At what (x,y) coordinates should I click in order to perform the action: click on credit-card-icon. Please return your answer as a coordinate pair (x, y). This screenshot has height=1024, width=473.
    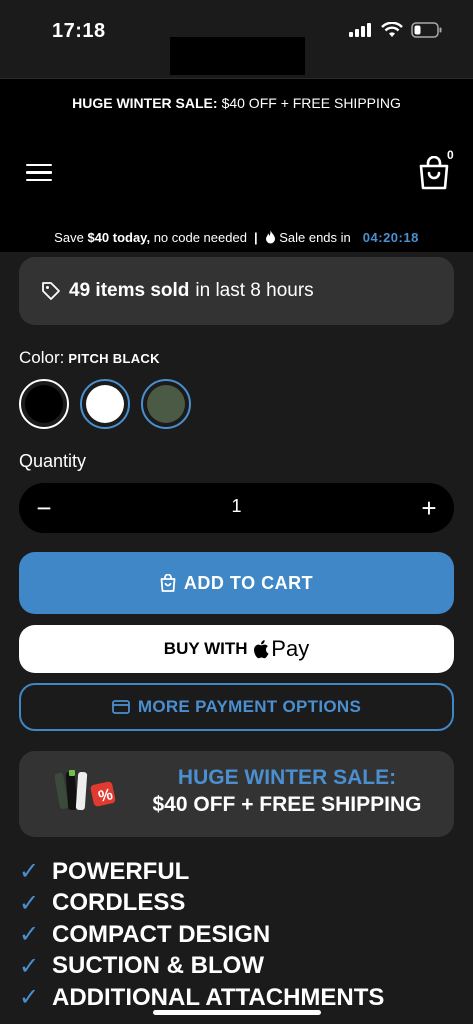
    Looking at the image, I should click on (120, 707).